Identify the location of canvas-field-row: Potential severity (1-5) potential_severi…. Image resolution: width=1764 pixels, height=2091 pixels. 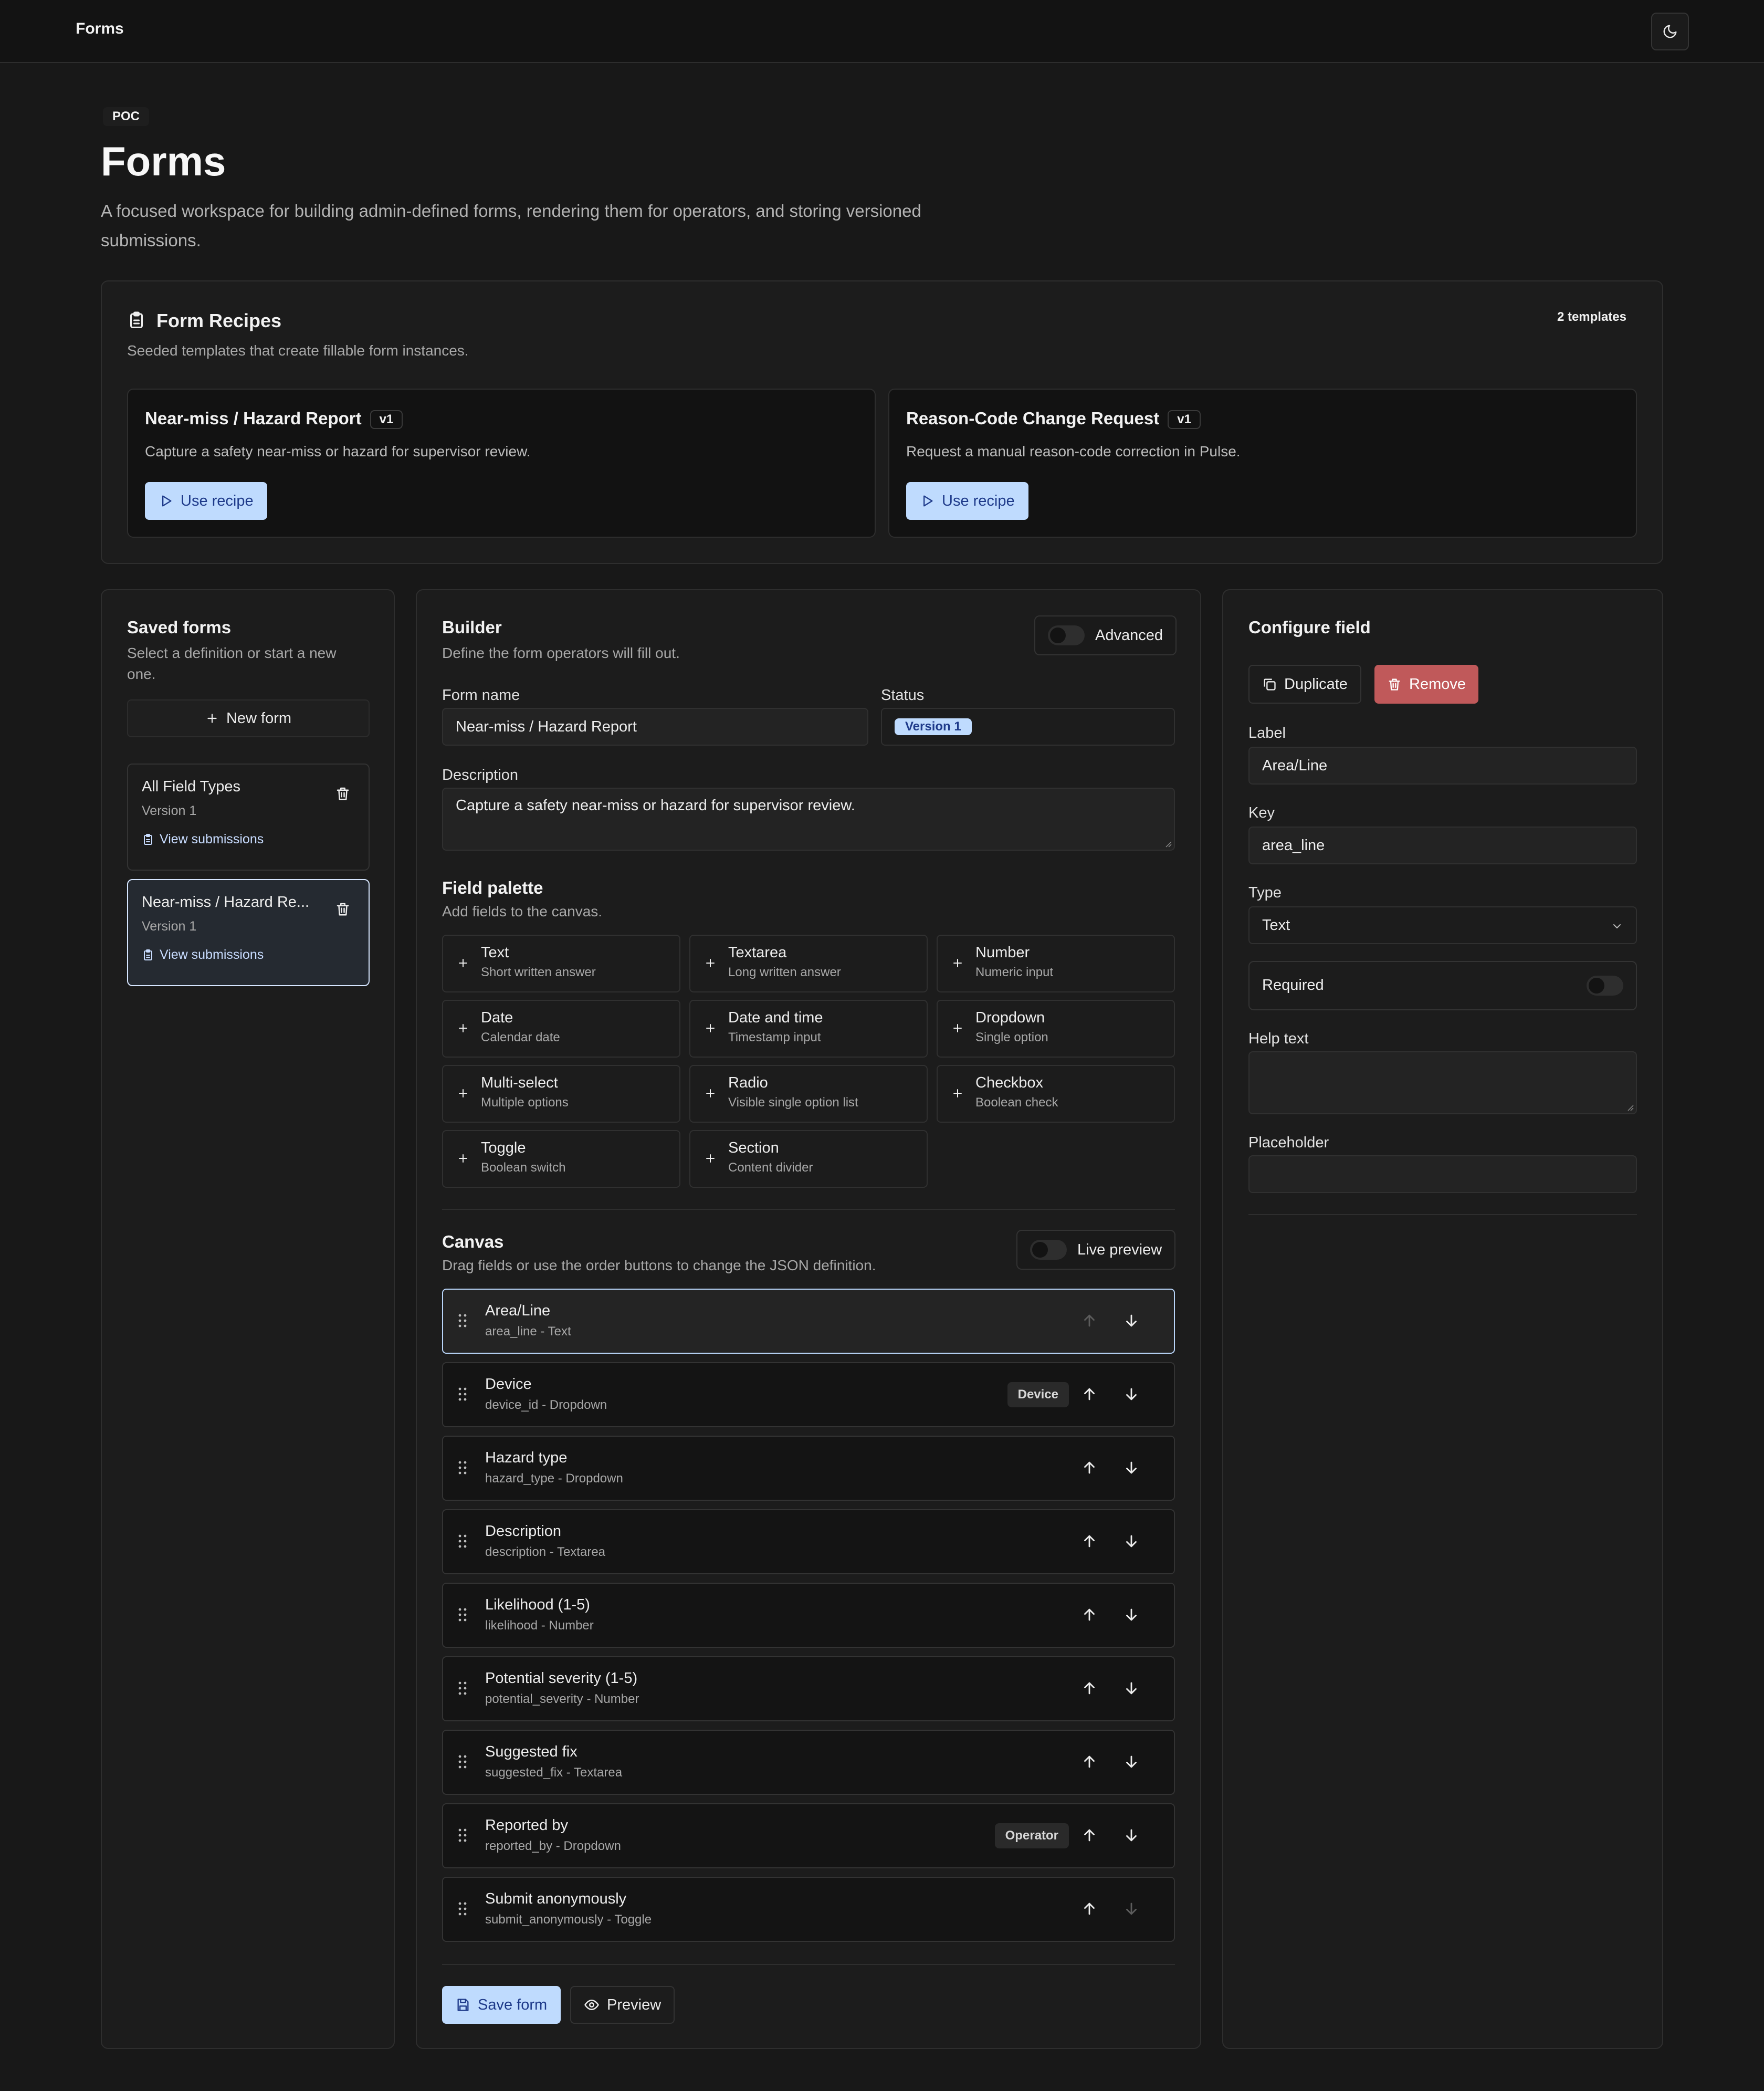
(808, 1688).